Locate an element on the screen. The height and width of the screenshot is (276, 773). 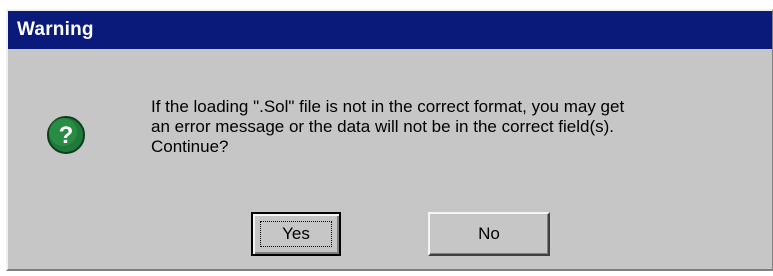
title-bar: Warning is located at coordinates (390, 30).